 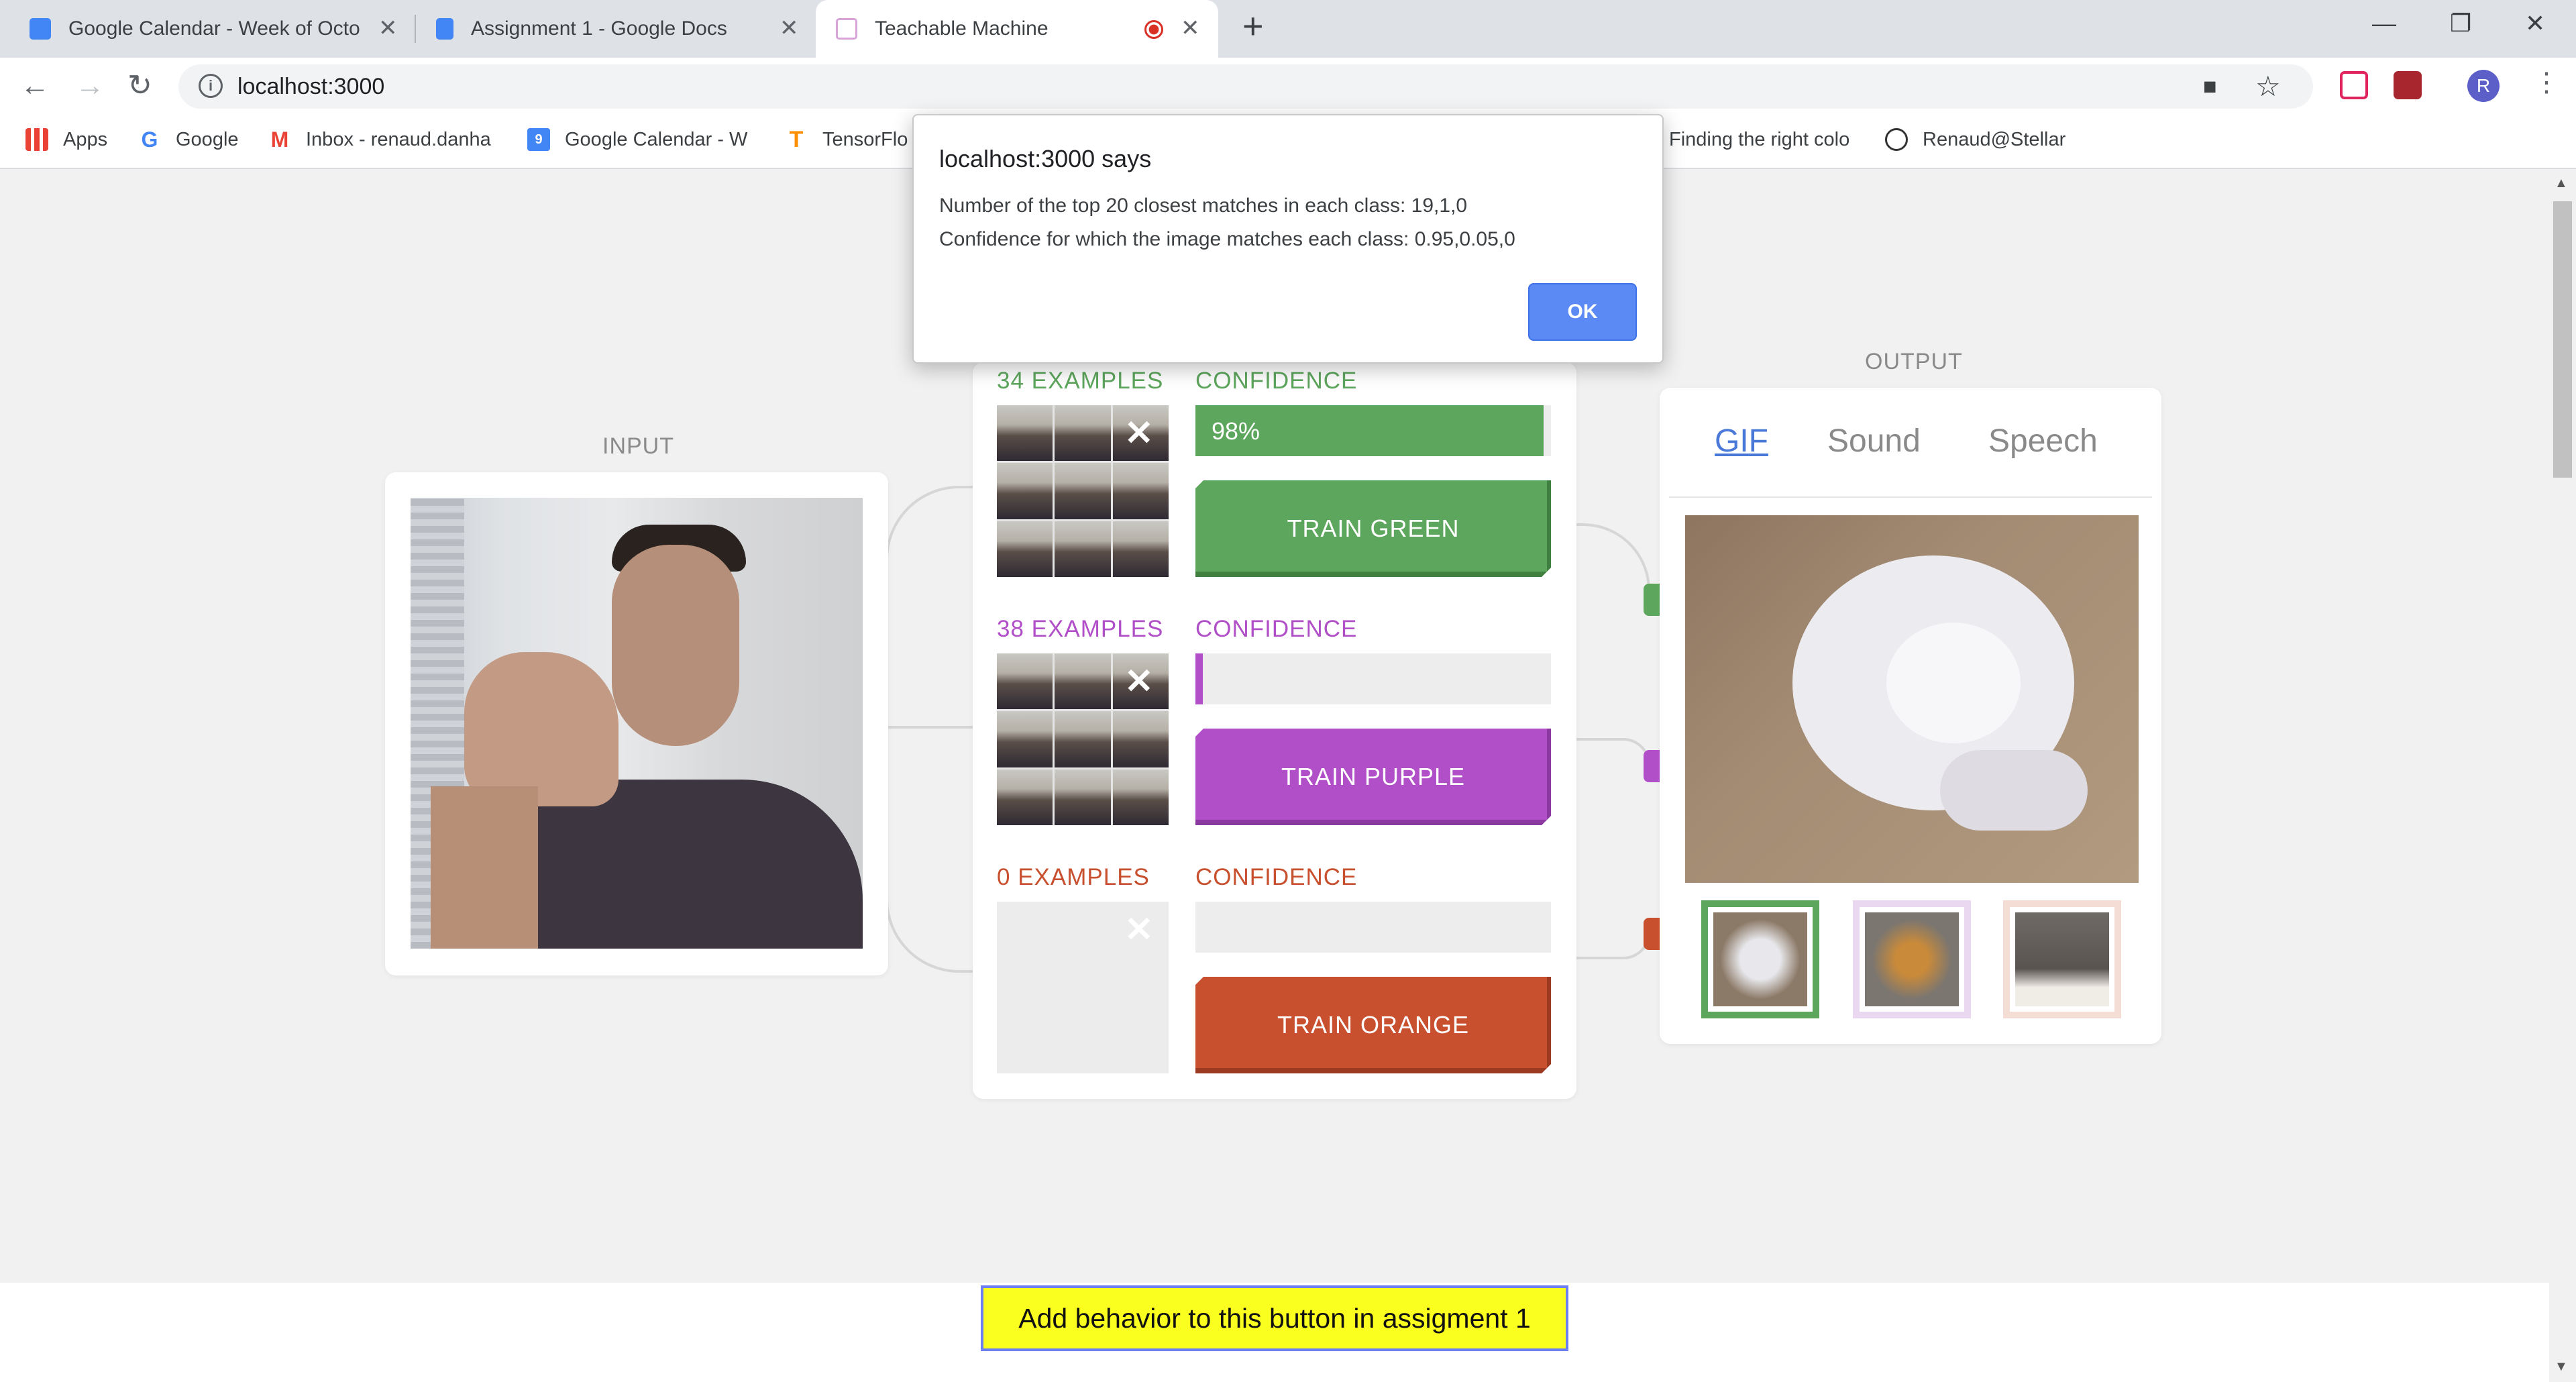 I want to click on purple-confidence-fill, so click(x=1199, y=678).